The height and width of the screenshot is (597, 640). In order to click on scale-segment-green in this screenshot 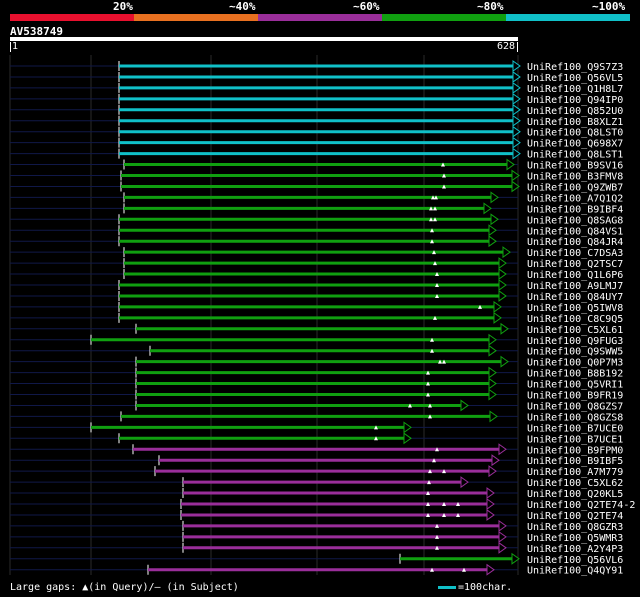, I will do `click(444, 17)`.